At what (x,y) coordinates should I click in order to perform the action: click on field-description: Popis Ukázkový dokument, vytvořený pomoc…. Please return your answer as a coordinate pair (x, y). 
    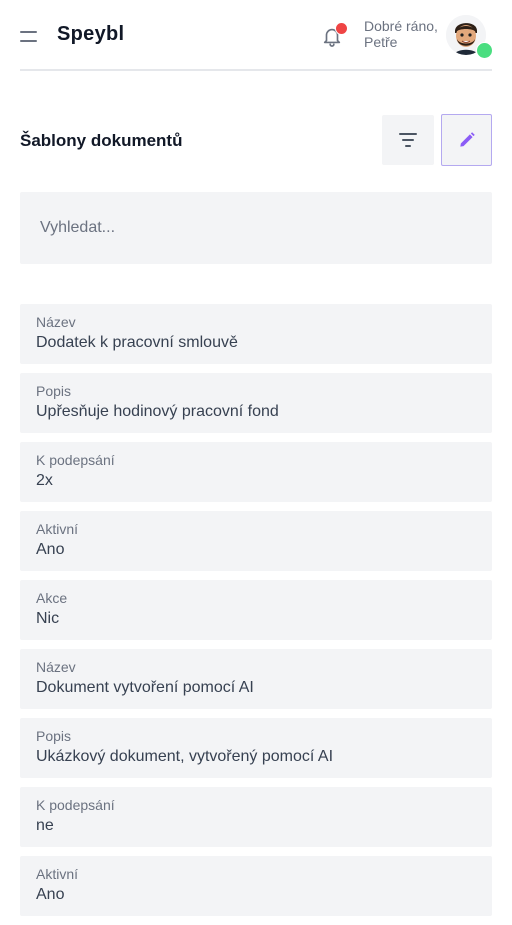
    Looking at the image, I should click on (256, 748).